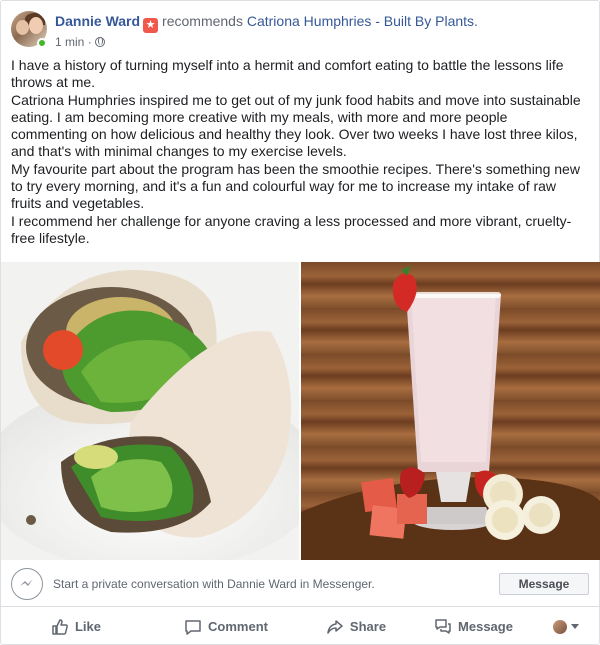  I want to click on post-as-selector, so click(566, 626).